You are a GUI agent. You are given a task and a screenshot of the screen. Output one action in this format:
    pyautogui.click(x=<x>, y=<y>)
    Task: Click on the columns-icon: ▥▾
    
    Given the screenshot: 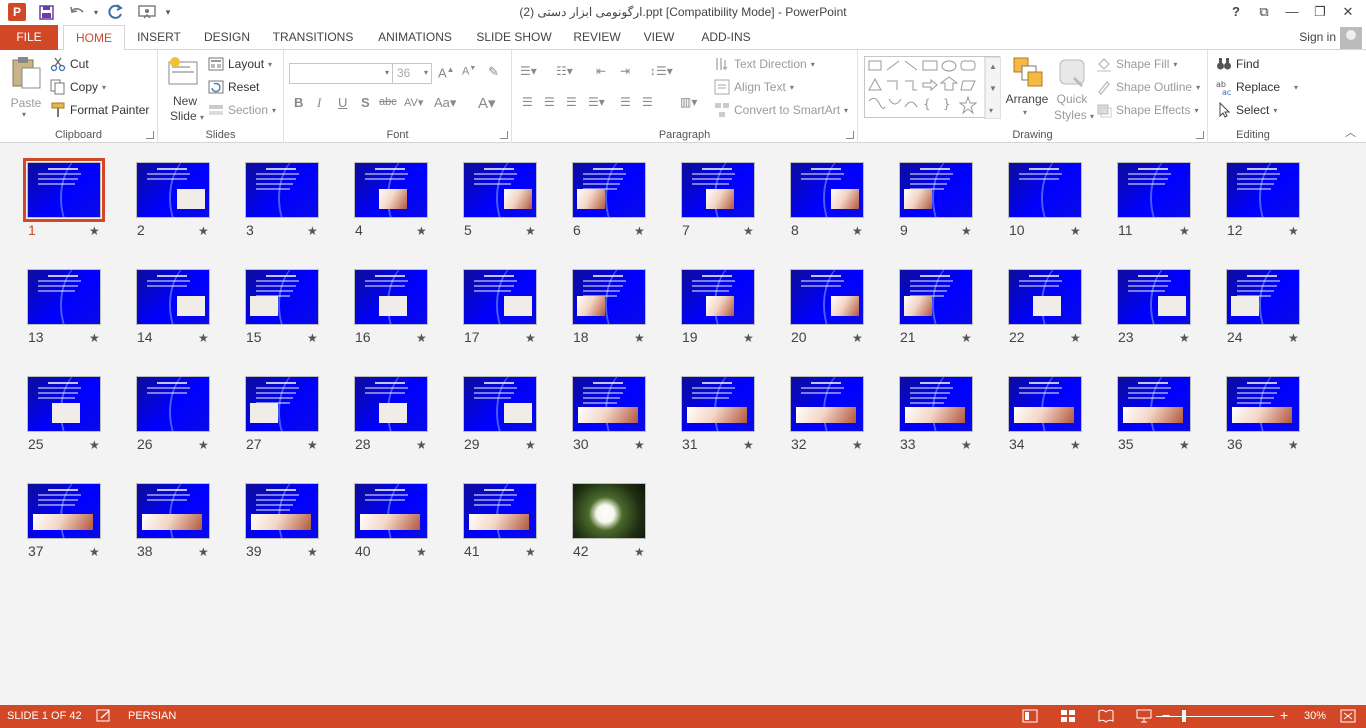 What is the action you would take?
    pyautogui.click(x=688, y=102)
    